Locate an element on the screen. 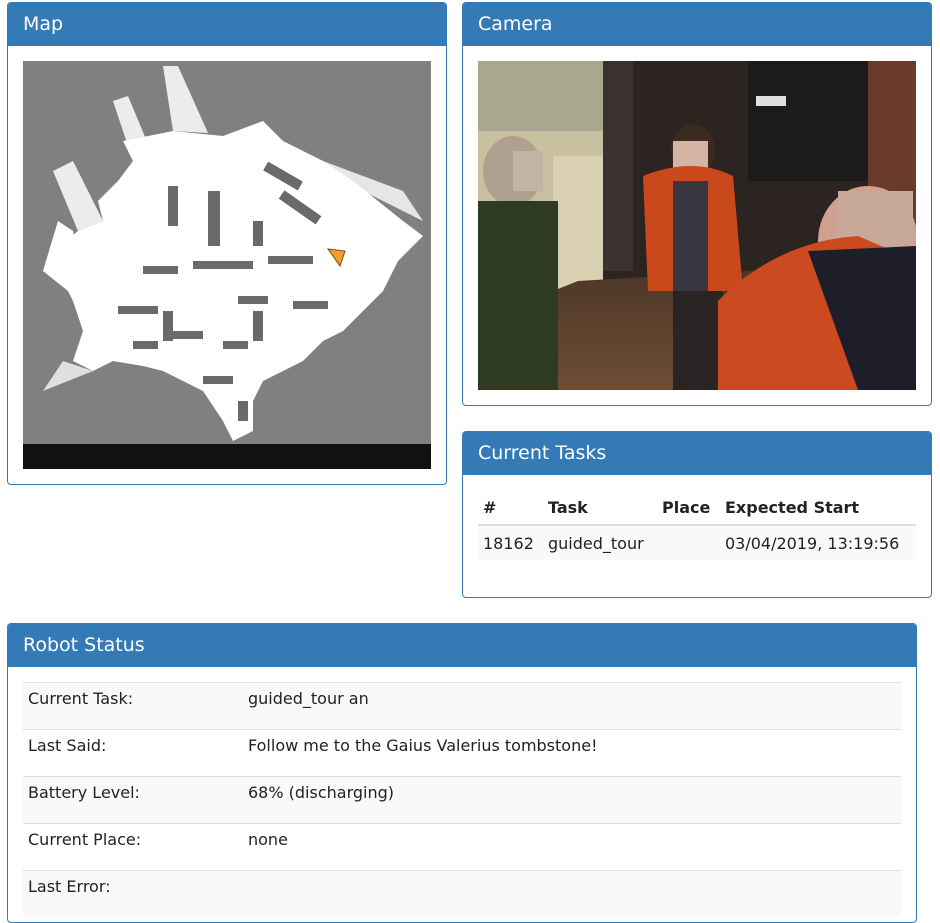 The image size is (940, 923). task-place-cell is located at coordinates (688, 542).